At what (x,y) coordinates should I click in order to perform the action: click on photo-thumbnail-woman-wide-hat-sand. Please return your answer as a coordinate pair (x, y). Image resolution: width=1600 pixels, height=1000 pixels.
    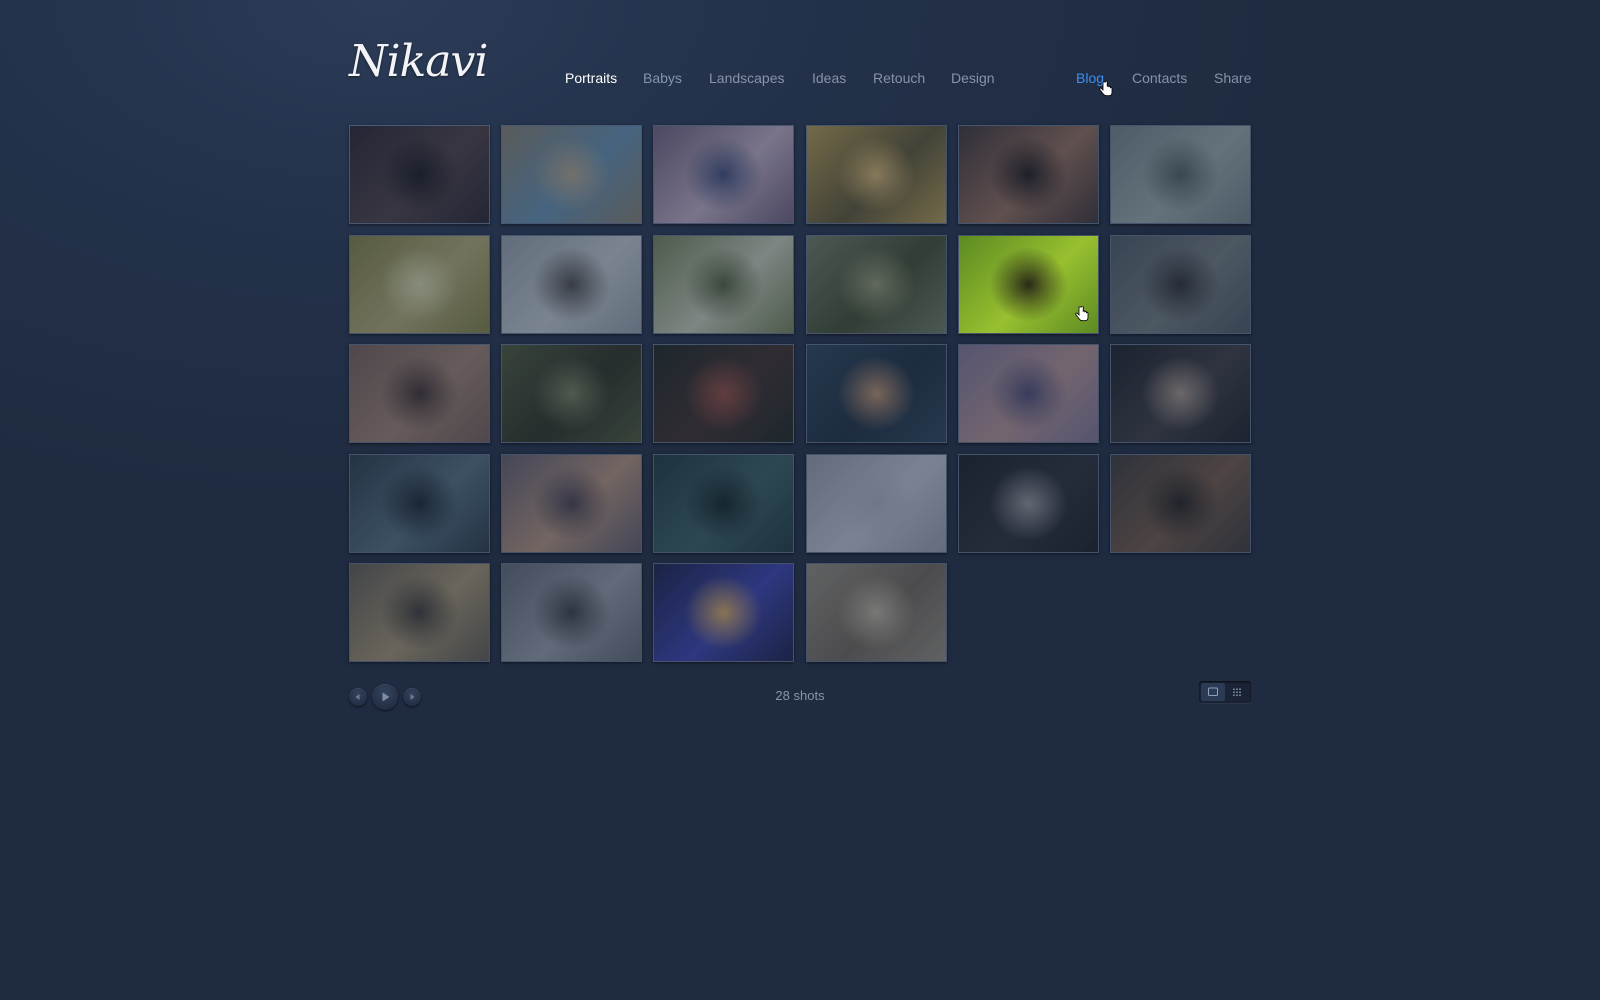
    Looking at the image, I should click on (876, 174).